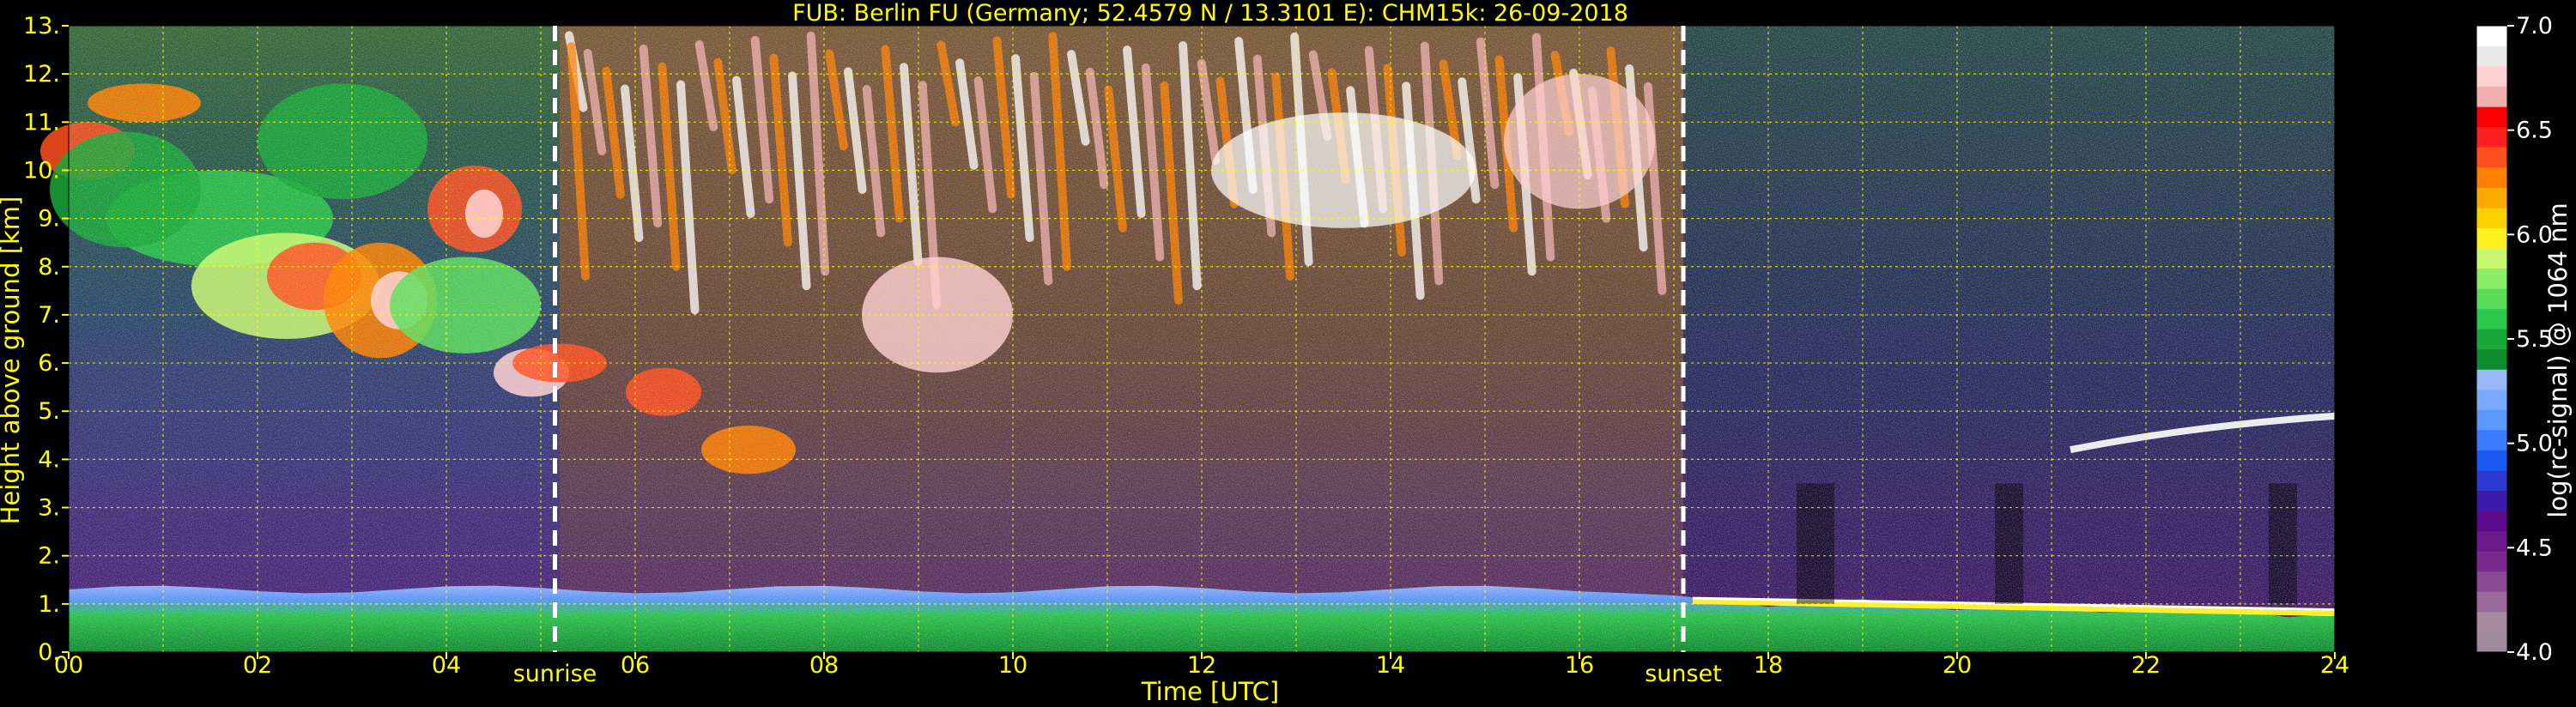 The image size is (2576, 707). Describe the element at coordinates (2514, 339) in the screenshot. I see `colorbar: 4.04.55.05.56.06.57.0` at that location.